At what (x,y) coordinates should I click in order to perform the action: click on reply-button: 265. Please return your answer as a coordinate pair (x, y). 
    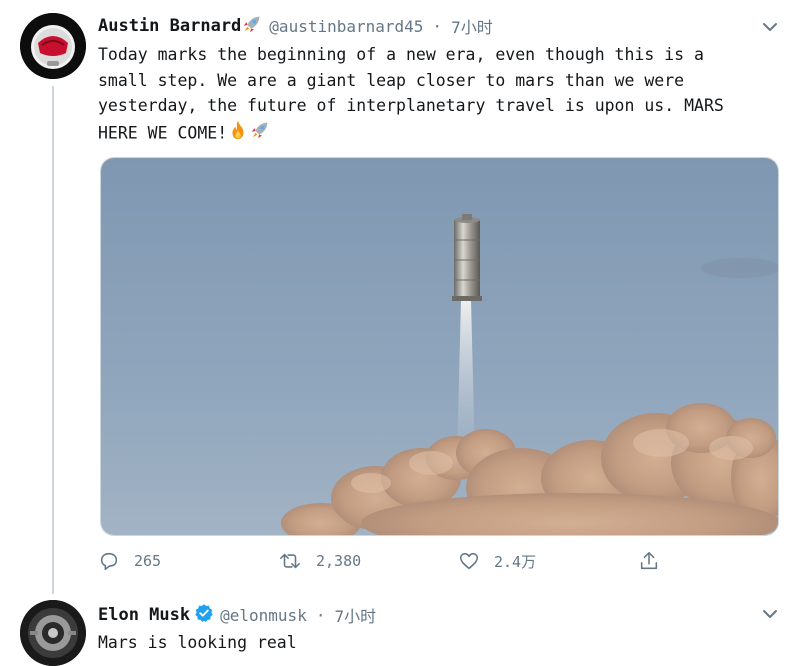
    Looking at the image, I should click on (129, 561).